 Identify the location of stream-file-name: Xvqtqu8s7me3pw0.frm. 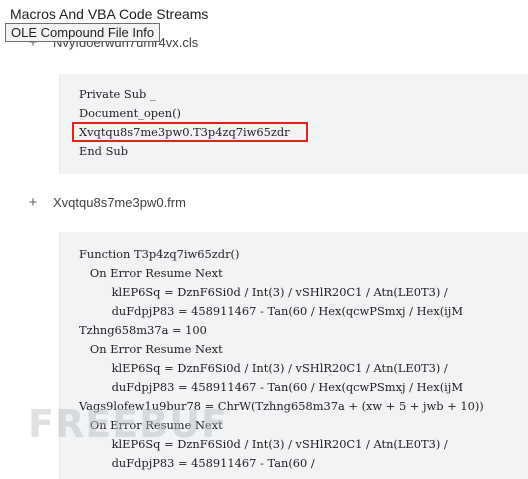
(119, 203).